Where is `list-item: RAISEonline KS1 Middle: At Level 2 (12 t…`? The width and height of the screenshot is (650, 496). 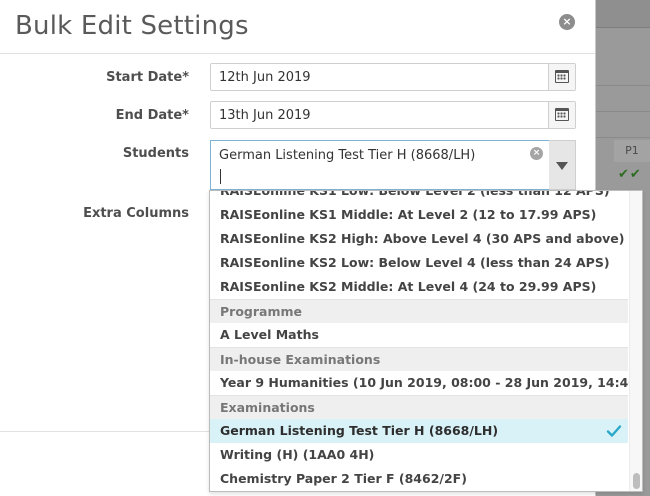
list-item: RAISEonline KS1 Middle: At Level 2 (12 t… is located at coordinates (419, 215).